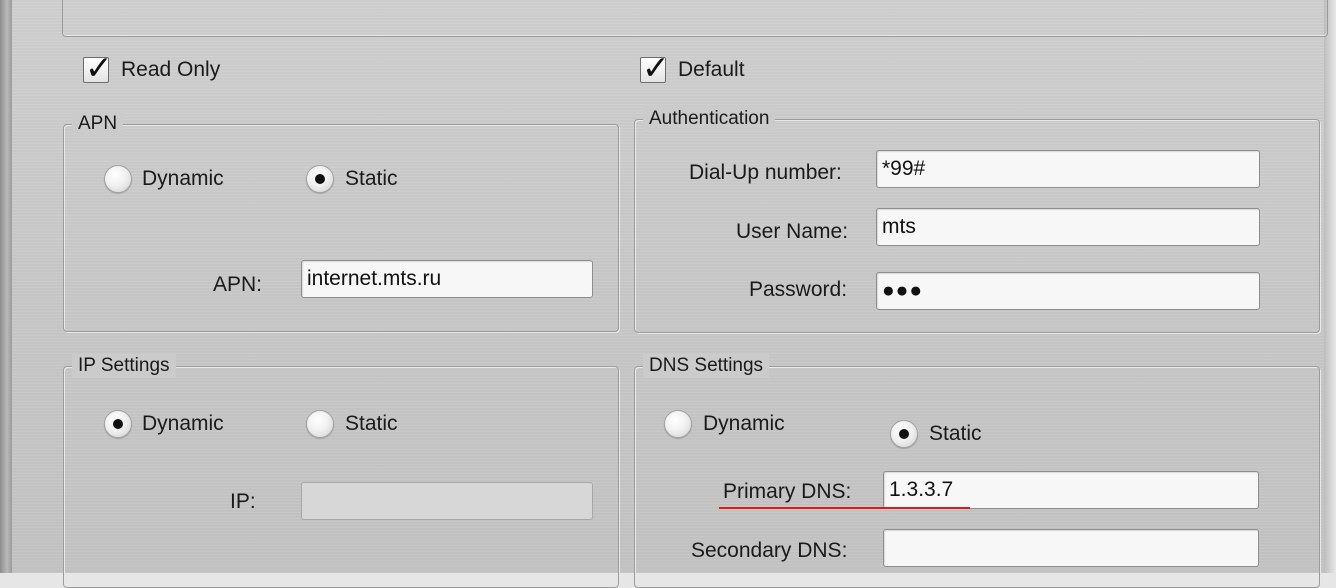 The height and width of the screenshot is (588, 1336). I want to click on dialup-number-input: *99#, so click(1068, 169).